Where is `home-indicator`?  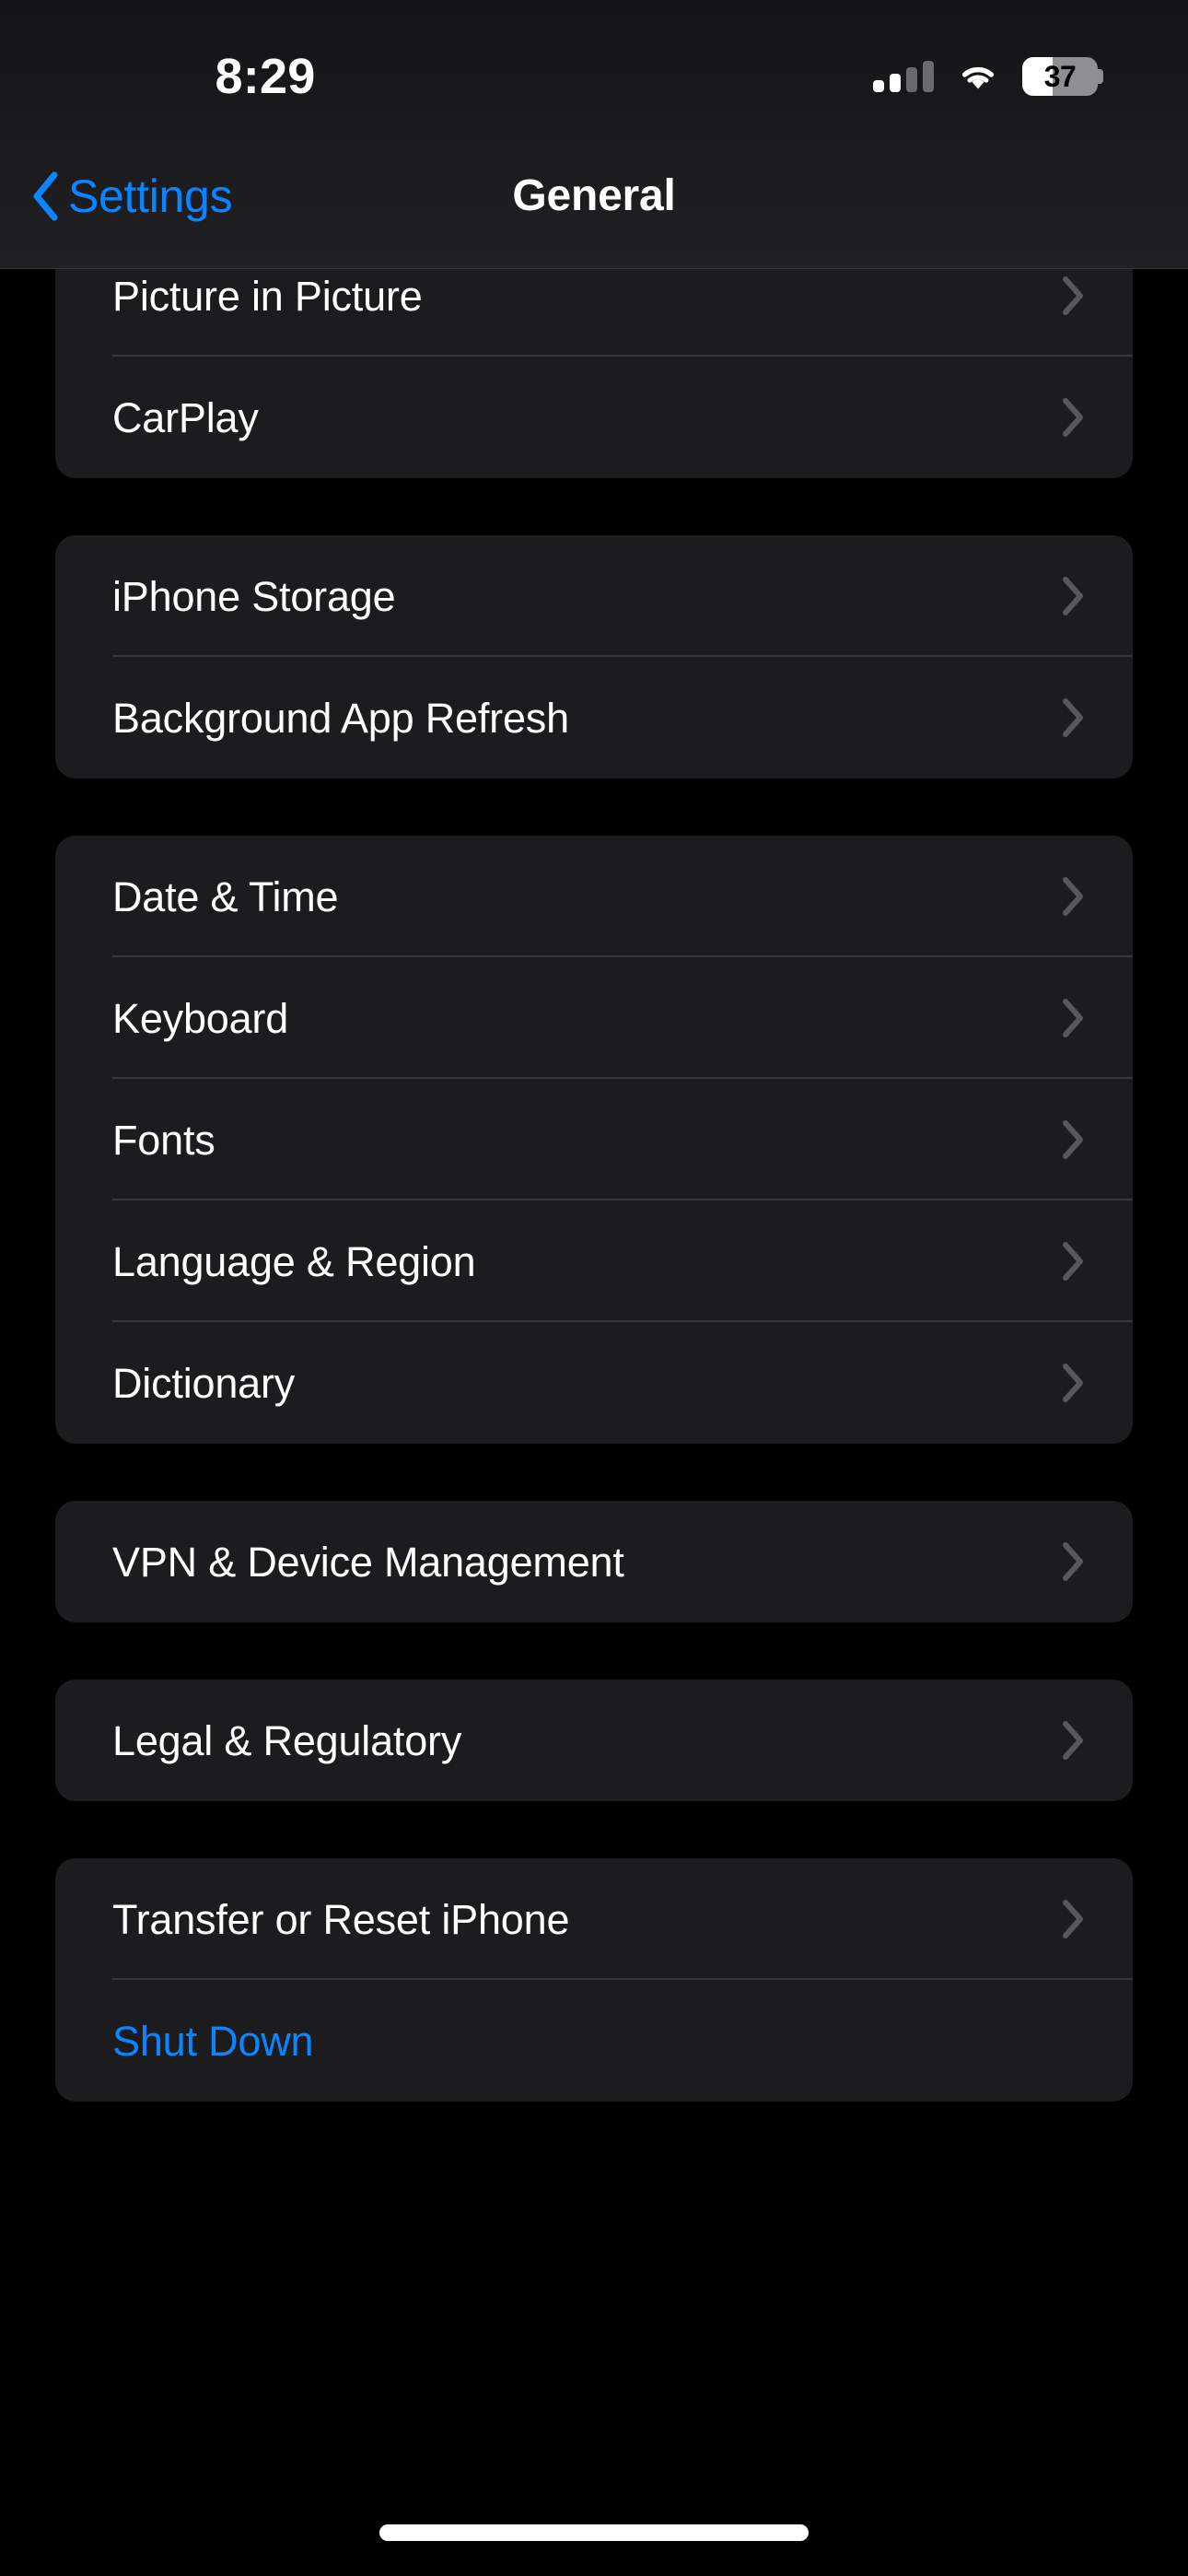 home-indicator is located at coordinates (594, 2532).